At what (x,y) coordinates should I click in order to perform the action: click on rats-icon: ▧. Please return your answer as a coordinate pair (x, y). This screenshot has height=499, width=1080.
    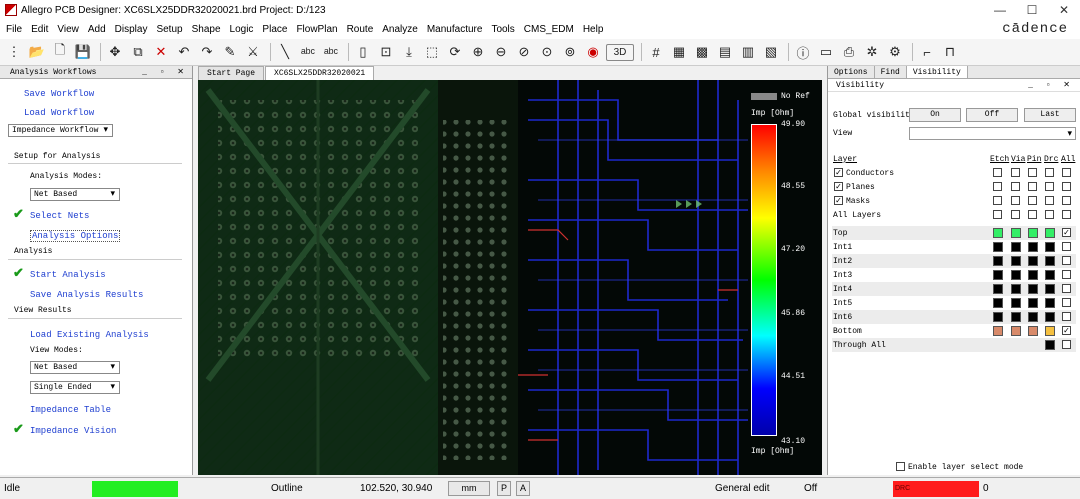
    Looking at the image, I should click on (771, 52).